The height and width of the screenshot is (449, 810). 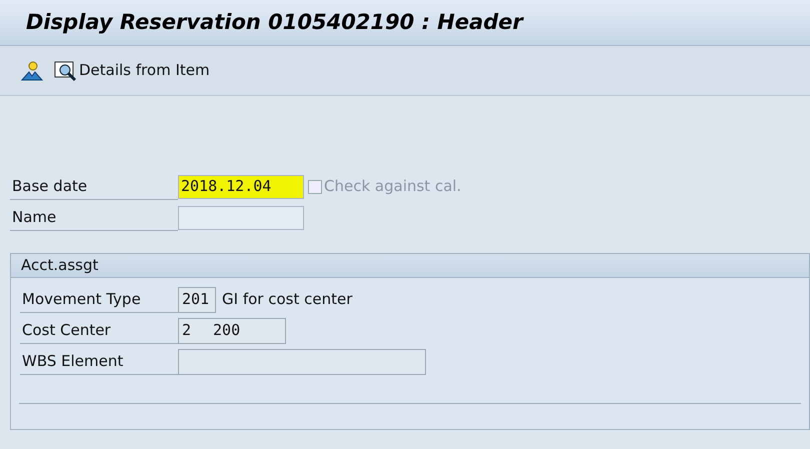 I want to click on input-field: 201, so click(x=197, y=299).